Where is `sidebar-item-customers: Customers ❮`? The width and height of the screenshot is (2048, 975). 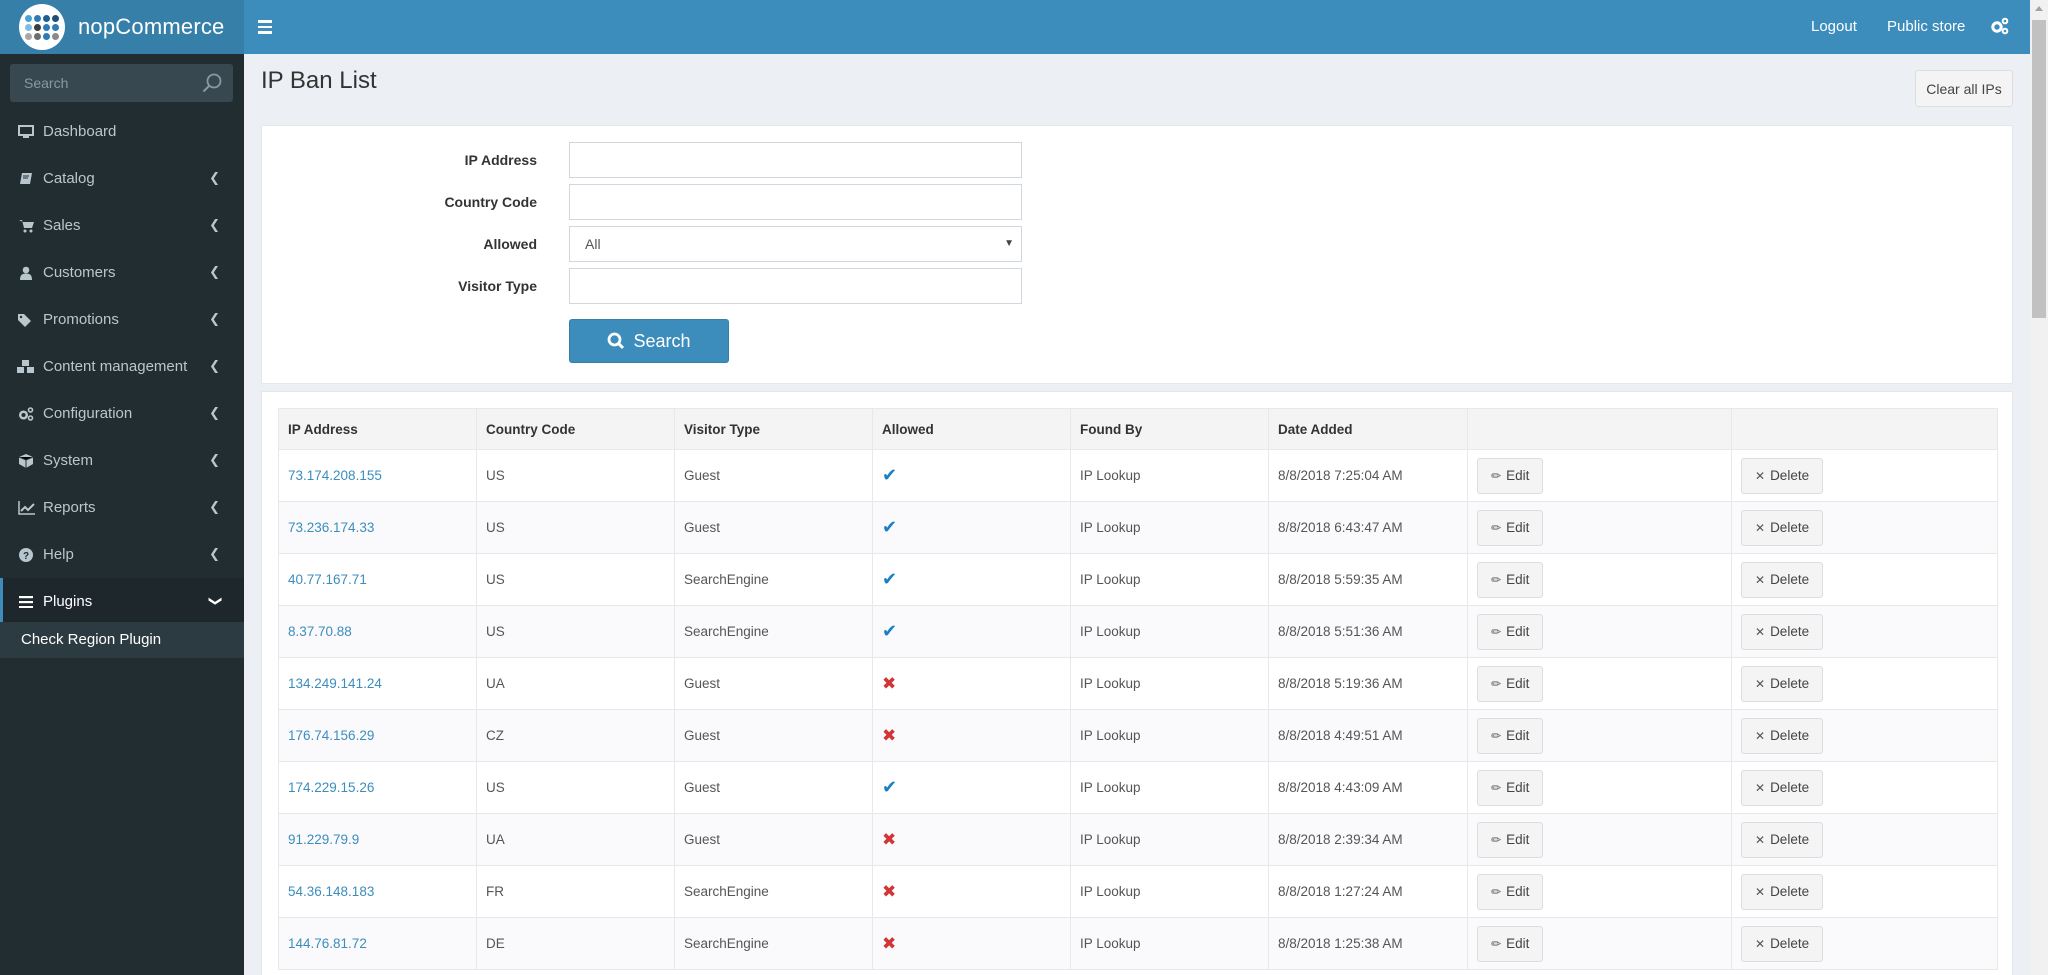
sidebar-item-customers: Customers ❮ is located at coordinates (122, 272).